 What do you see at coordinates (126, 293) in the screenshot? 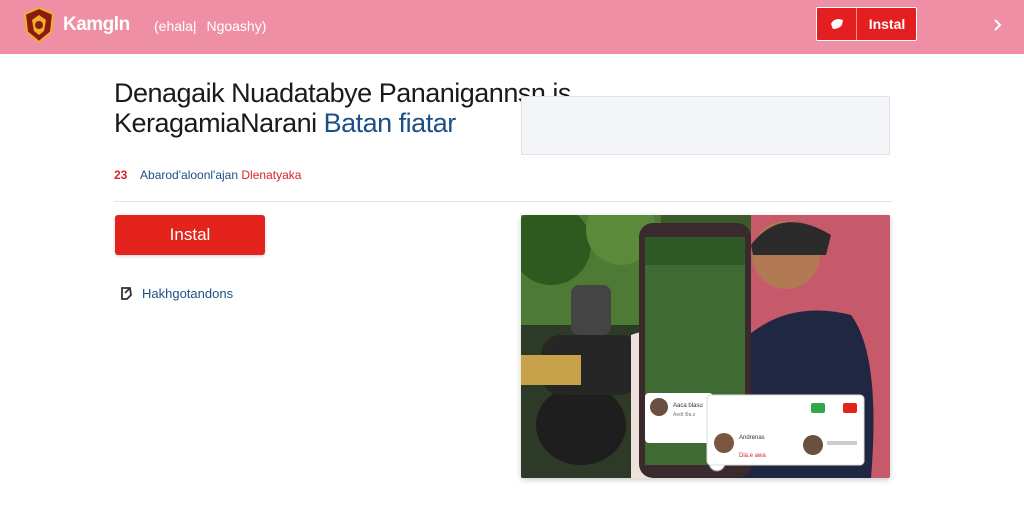
I see `external-link-icon` at bounding box center [126, 293].